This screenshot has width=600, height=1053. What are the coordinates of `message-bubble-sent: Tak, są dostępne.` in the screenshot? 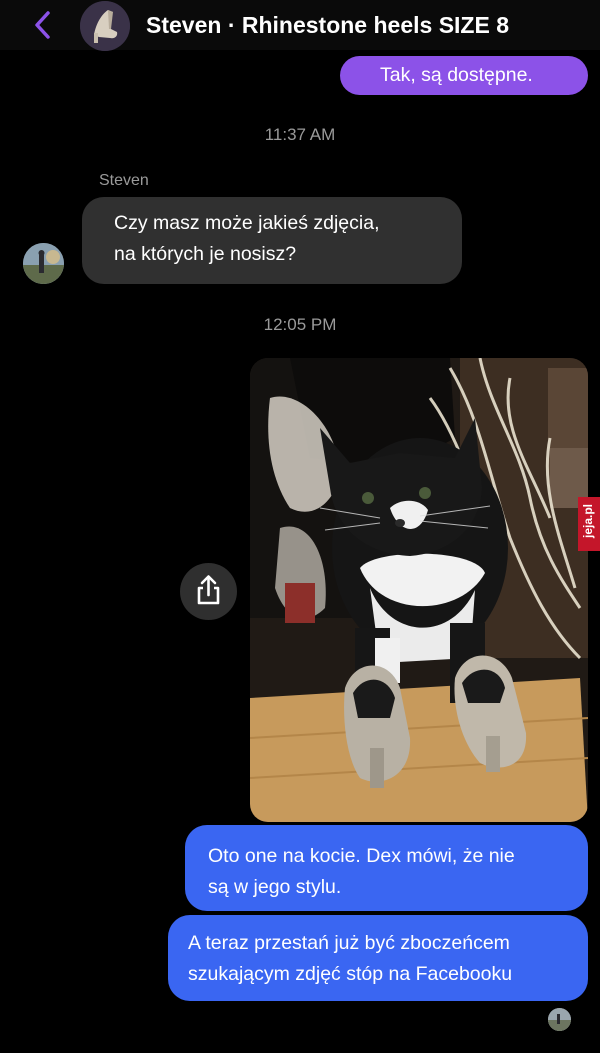 It's located at (464, 75).